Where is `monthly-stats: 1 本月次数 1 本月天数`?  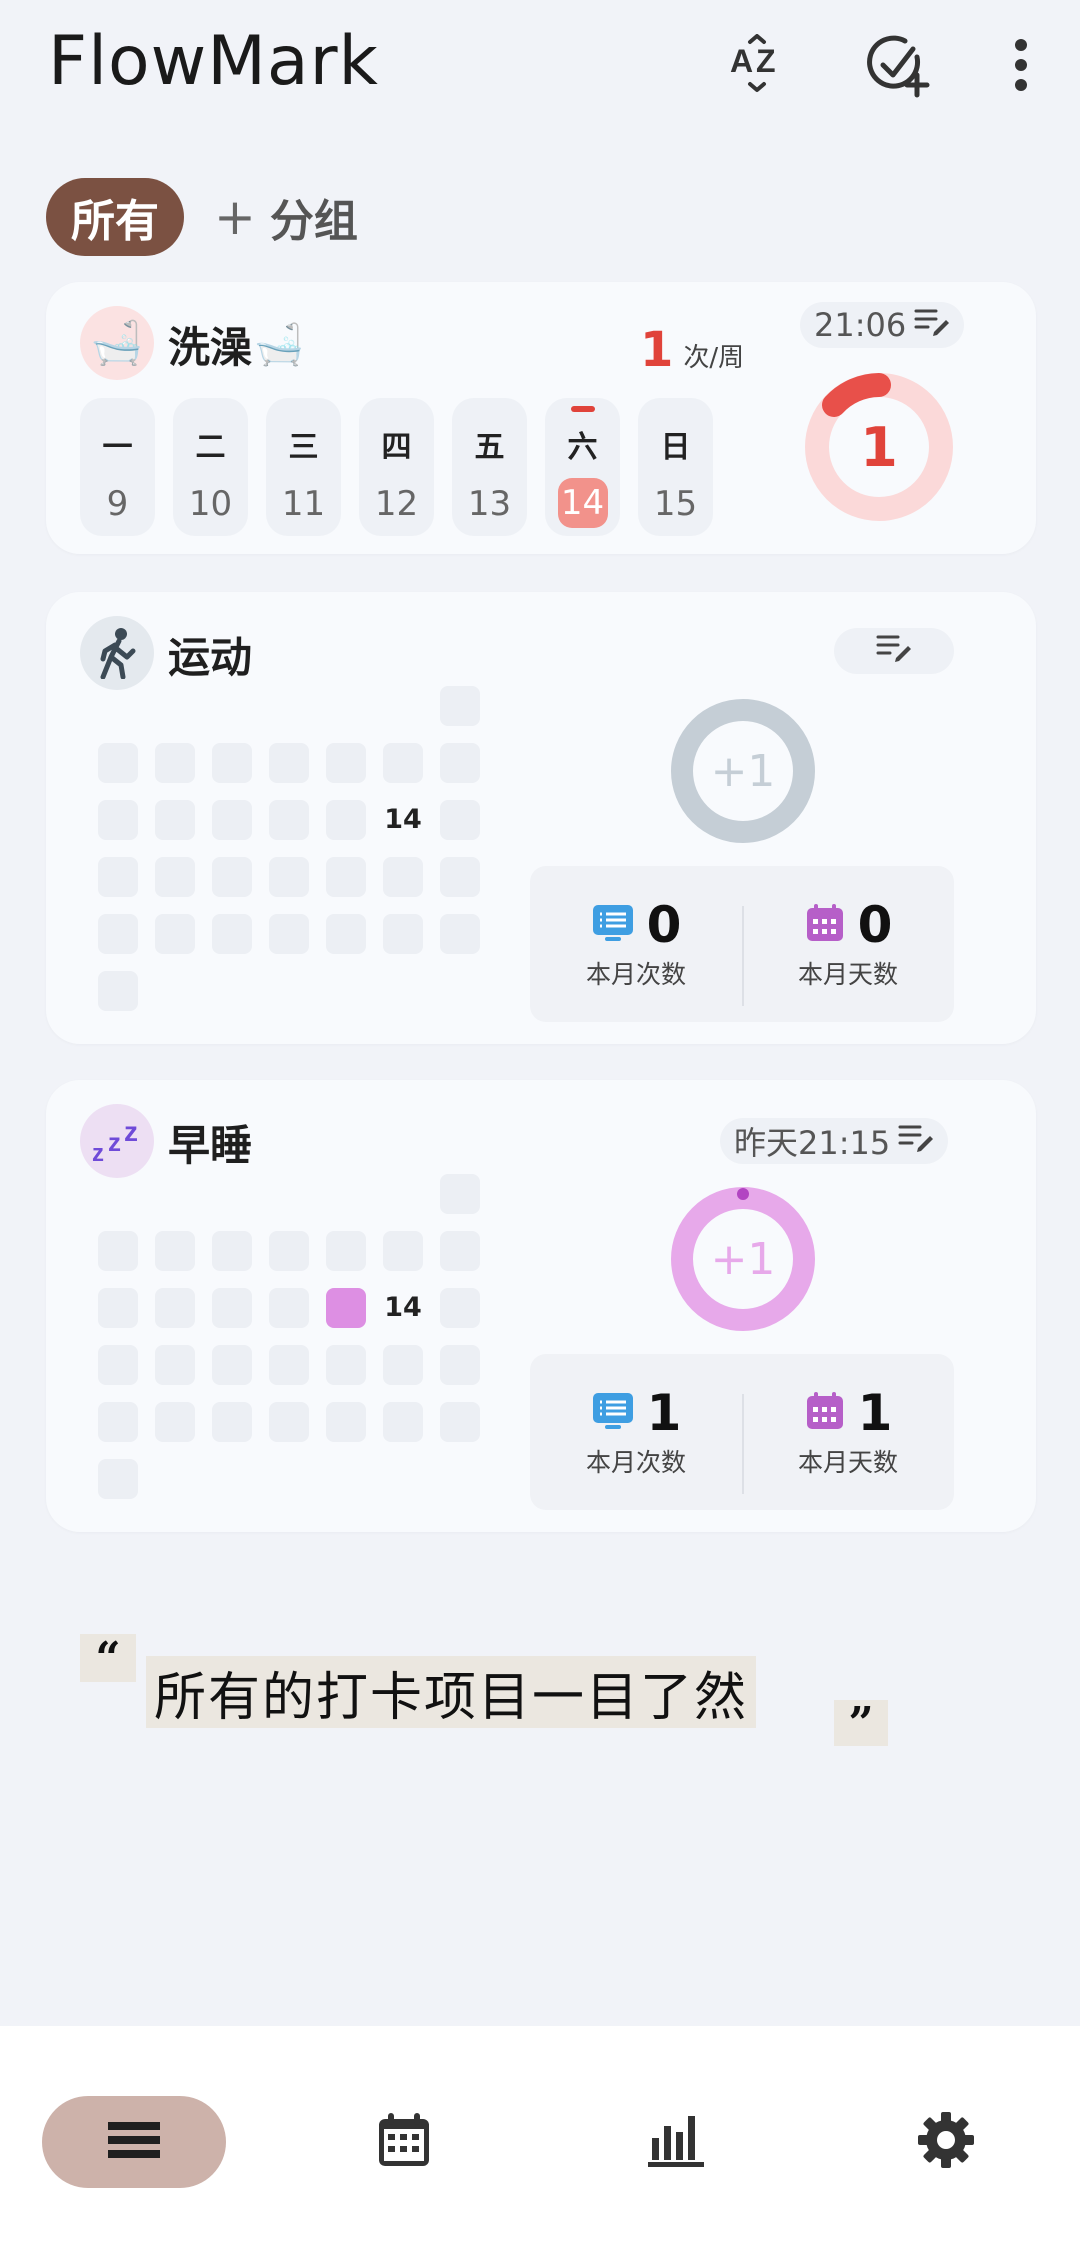
monthly-stats: 1 本月次数 1 本月天数 is located at coordinates (742, 1432).